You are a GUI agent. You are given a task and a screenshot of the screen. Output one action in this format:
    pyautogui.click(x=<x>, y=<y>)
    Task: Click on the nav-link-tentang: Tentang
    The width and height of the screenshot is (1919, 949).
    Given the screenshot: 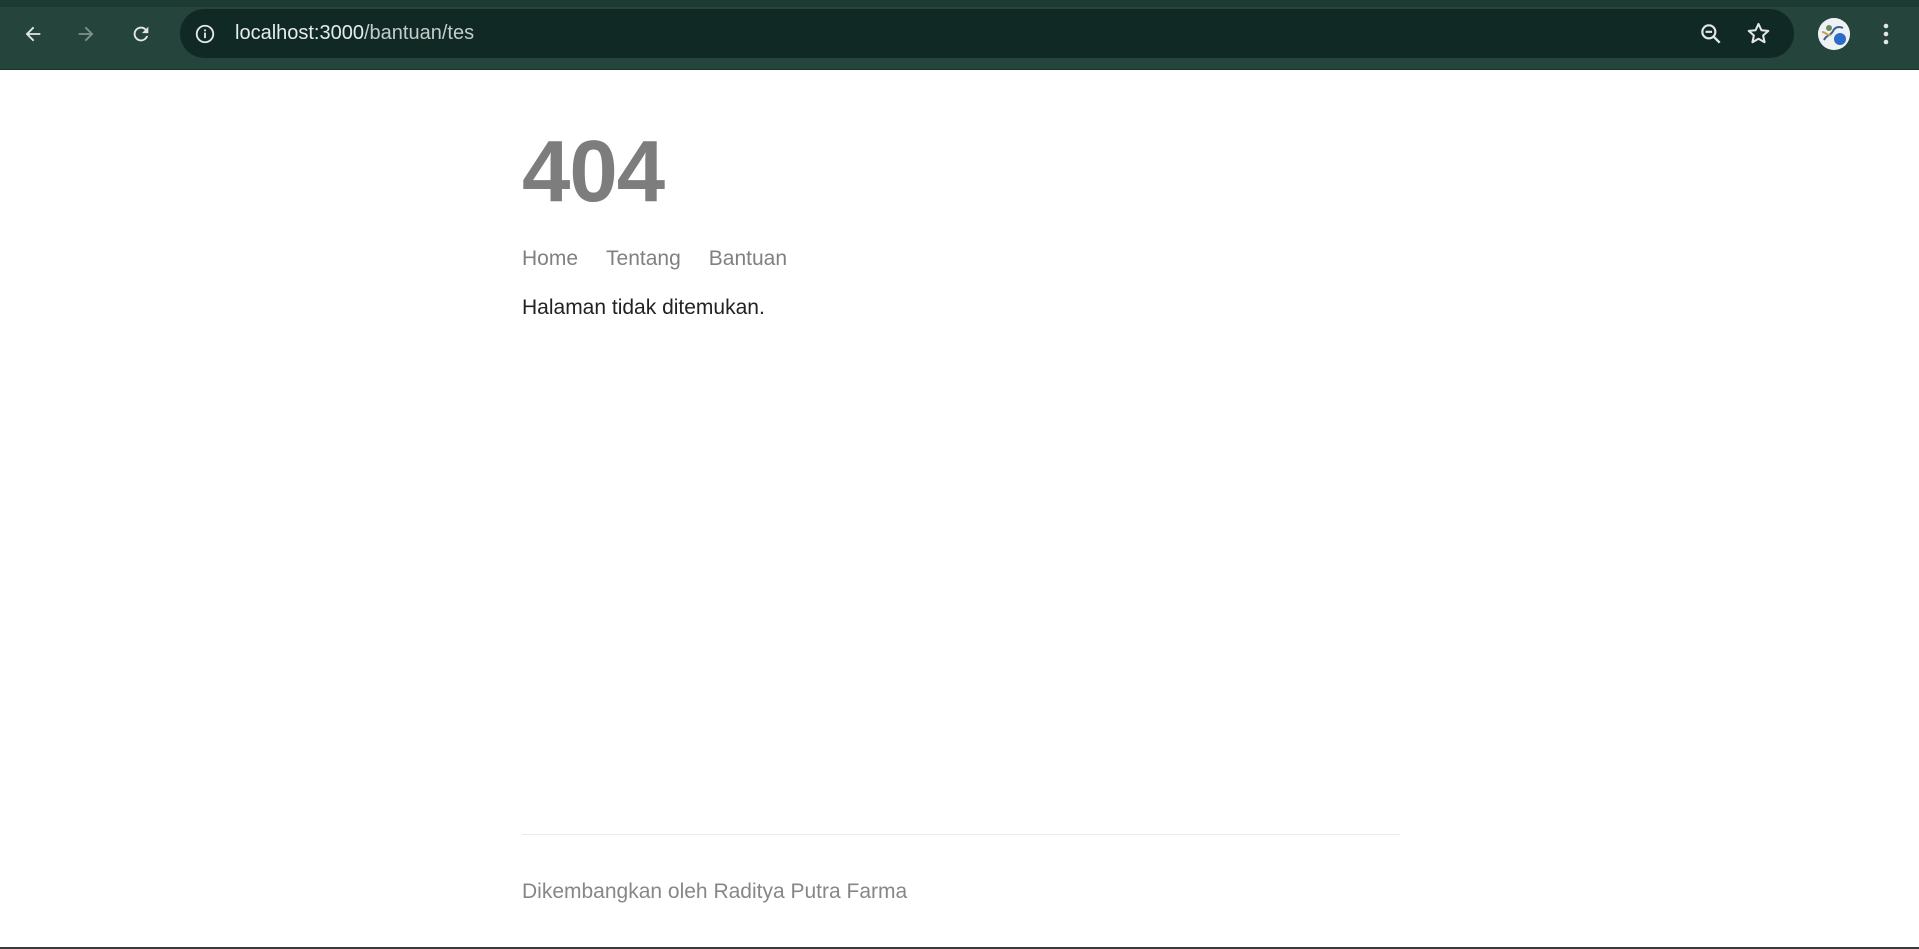 What is the action you would take?
    pyautogui.click(x=643, y=258)
    